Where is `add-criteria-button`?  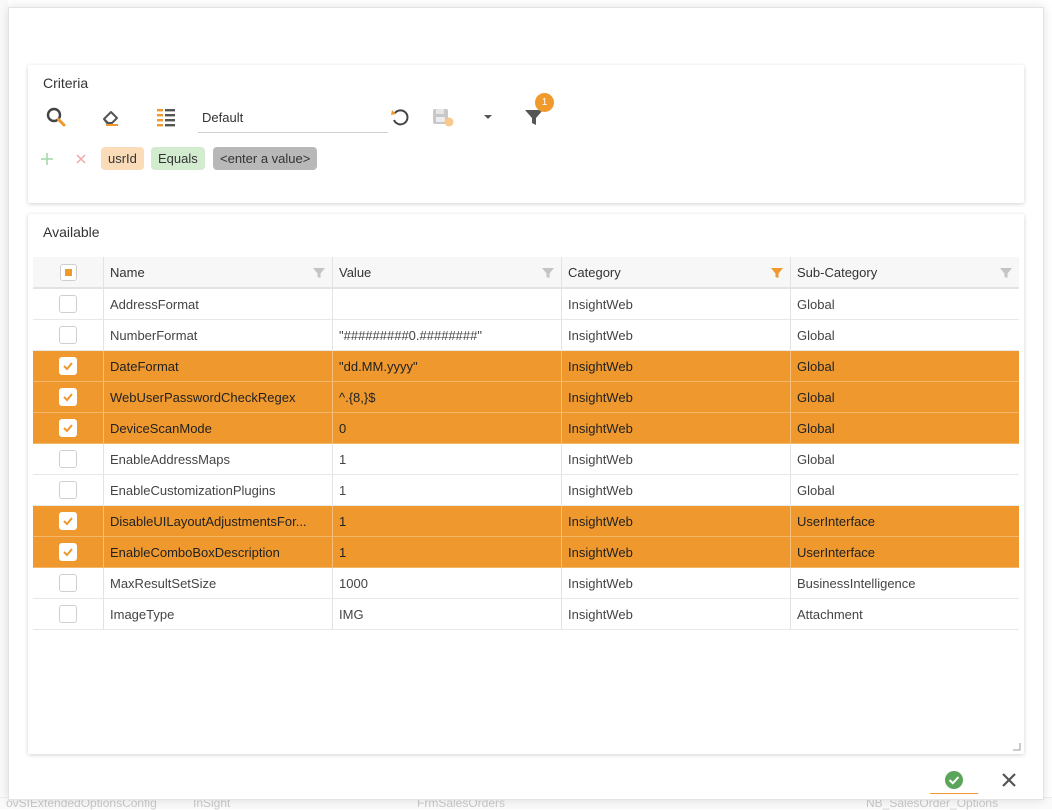 add-criteria-button is located at coordinates (47, 158).